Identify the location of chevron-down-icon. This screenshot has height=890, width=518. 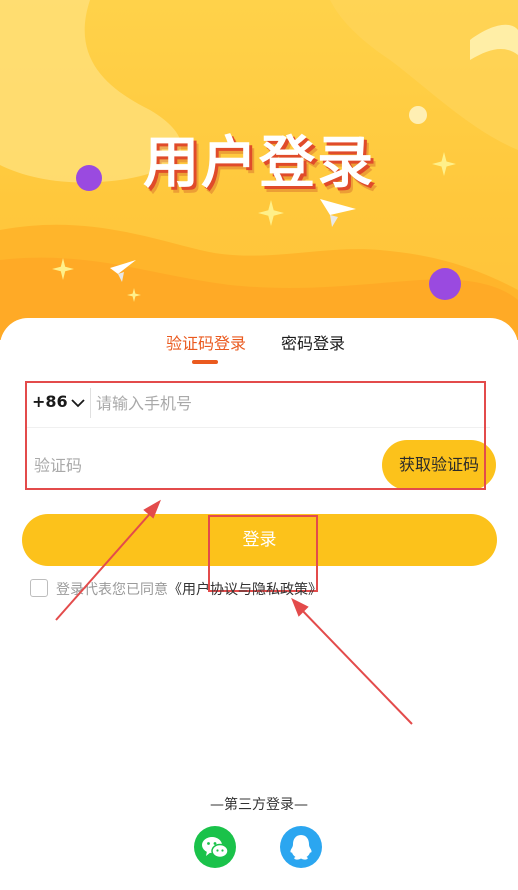
(78, 402).